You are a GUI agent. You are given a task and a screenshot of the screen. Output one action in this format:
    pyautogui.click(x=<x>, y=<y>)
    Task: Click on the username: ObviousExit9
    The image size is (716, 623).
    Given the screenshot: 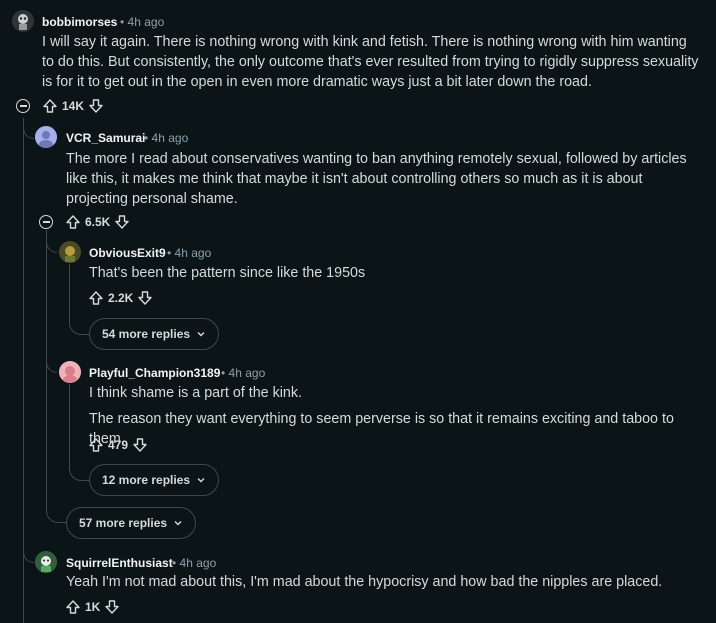 What is the action you would take?
    pyautogui.click(x=127, y=253)
    